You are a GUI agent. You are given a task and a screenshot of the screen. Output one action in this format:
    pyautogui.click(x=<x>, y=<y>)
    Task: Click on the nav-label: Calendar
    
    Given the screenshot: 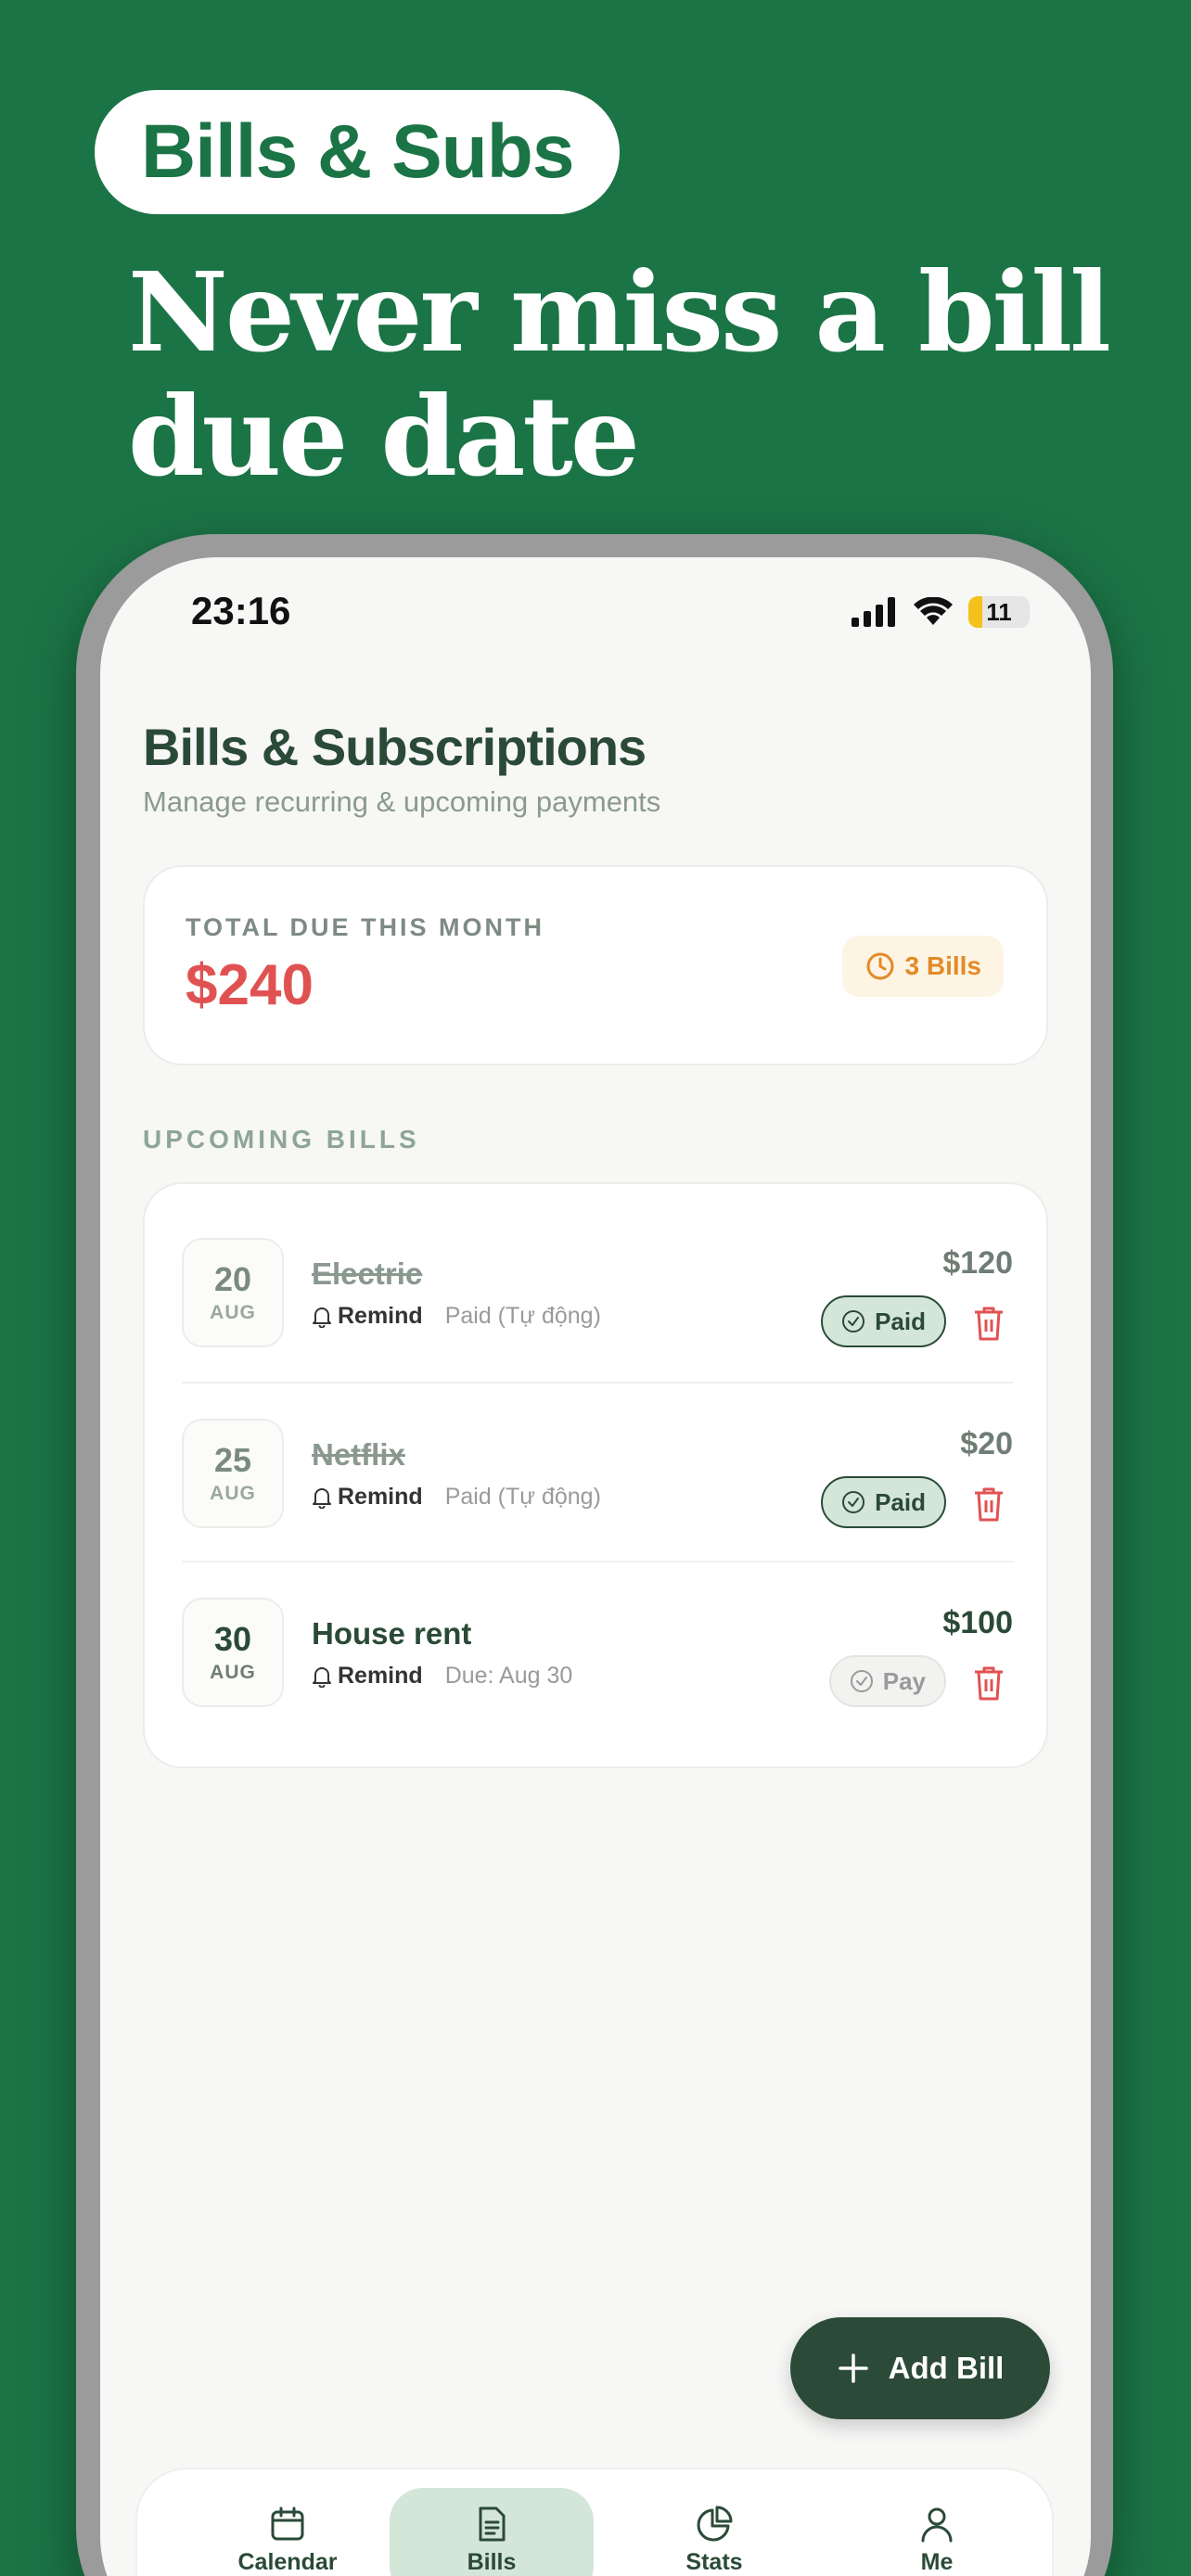 What is the action you would take?
    pyautogui.click(x=287, y=2562)
    